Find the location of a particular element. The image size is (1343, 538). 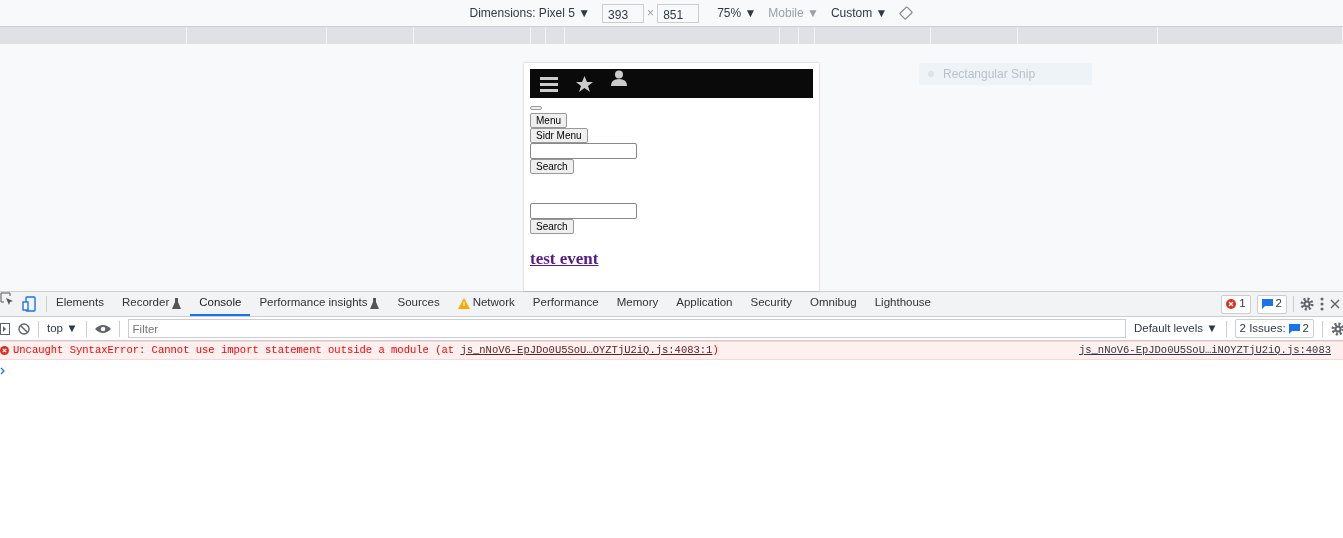

context-label: top ▼ is located at coordinates (62, 328).